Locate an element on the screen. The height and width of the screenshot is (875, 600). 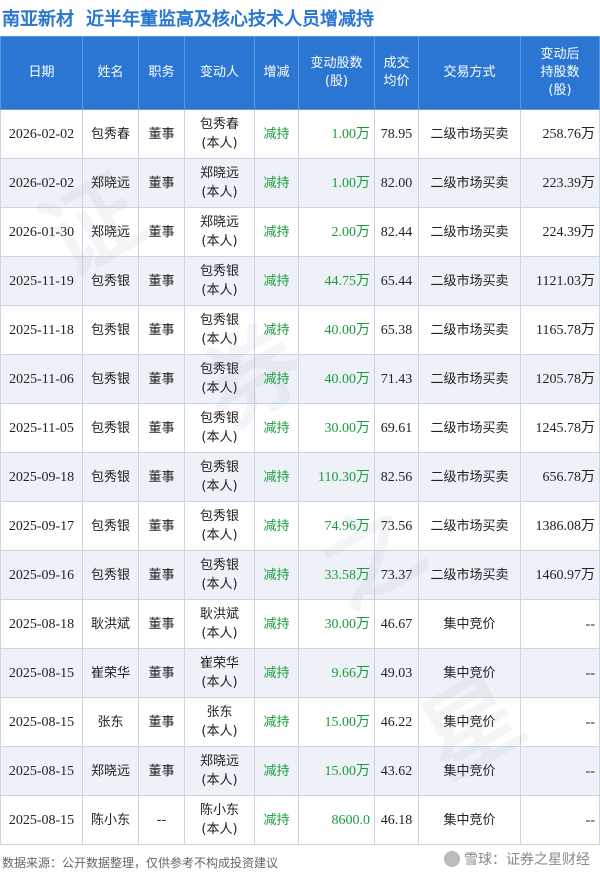
table-cell: 包秀春 is located at coordinates (110, 134).